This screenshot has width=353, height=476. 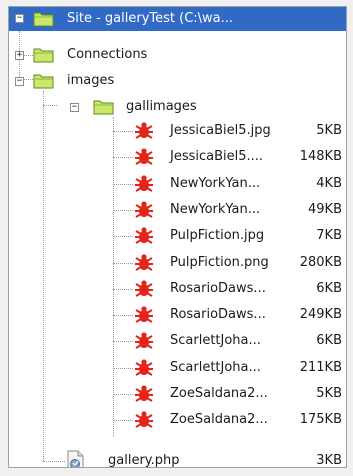 I want to click on file-name: PulpFiction.jpg, so click(x=217, y=236).